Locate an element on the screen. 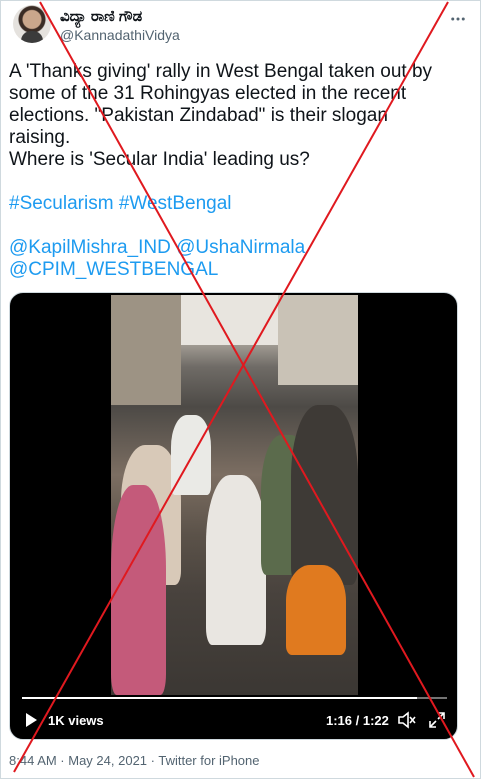  tweet-text-line: raising. is located at coordinates (40, 137).